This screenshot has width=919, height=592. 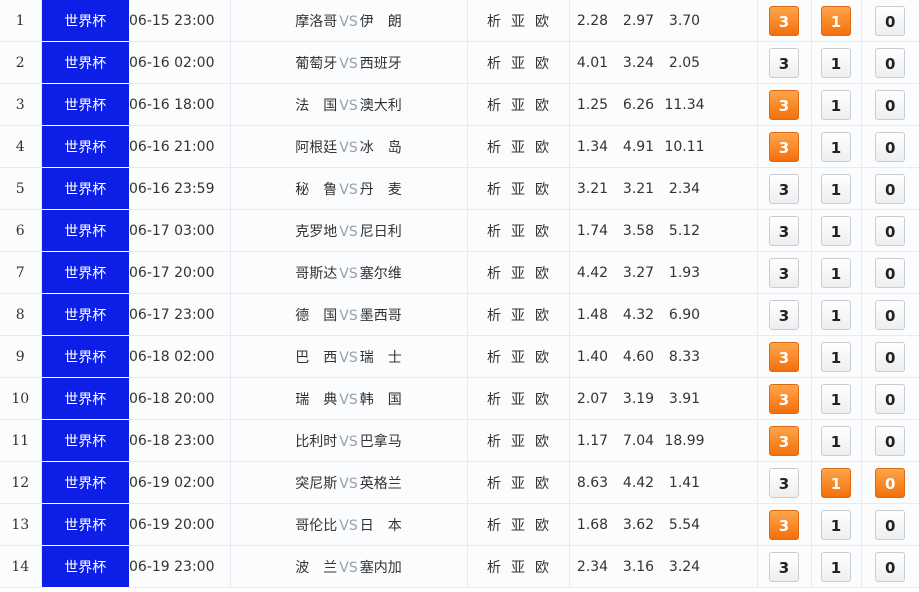 I want to click on away-team: 日 本, so click(x=381, y=526).